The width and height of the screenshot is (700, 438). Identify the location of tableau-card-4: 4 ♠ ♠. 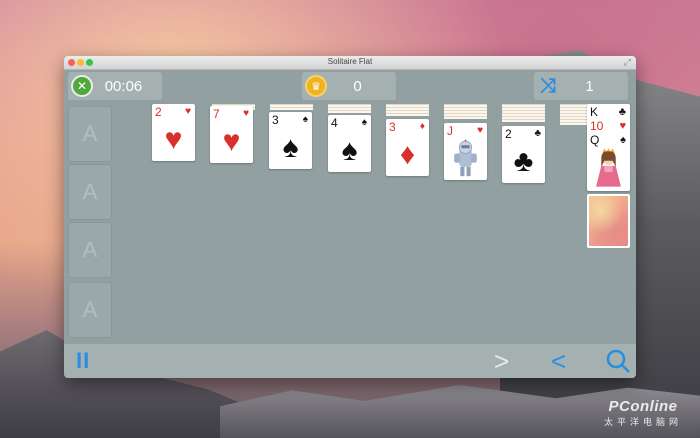
(349, 143).